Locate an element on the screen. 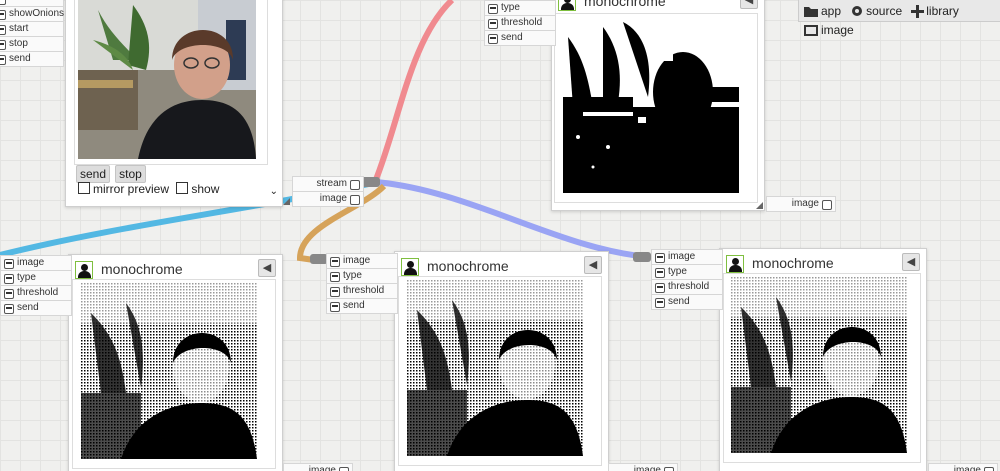 The image size is (1000, 471). camera-controls: send stop is located at coordinates (111, 173).